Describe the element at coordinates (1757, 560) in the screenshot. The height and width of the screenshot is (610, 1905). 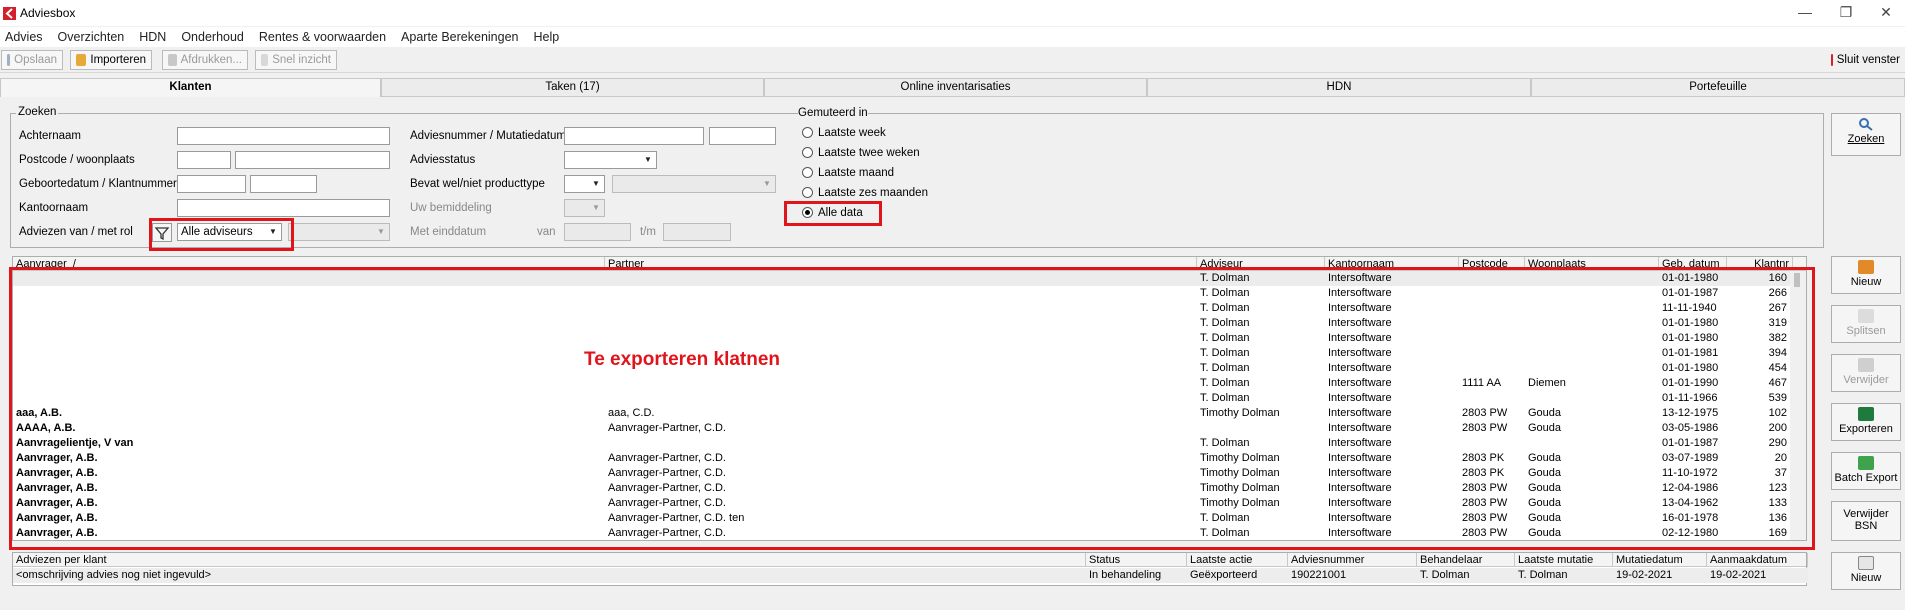
I see `header-aanmaakdatum: Aanmaakdatum` at that location.